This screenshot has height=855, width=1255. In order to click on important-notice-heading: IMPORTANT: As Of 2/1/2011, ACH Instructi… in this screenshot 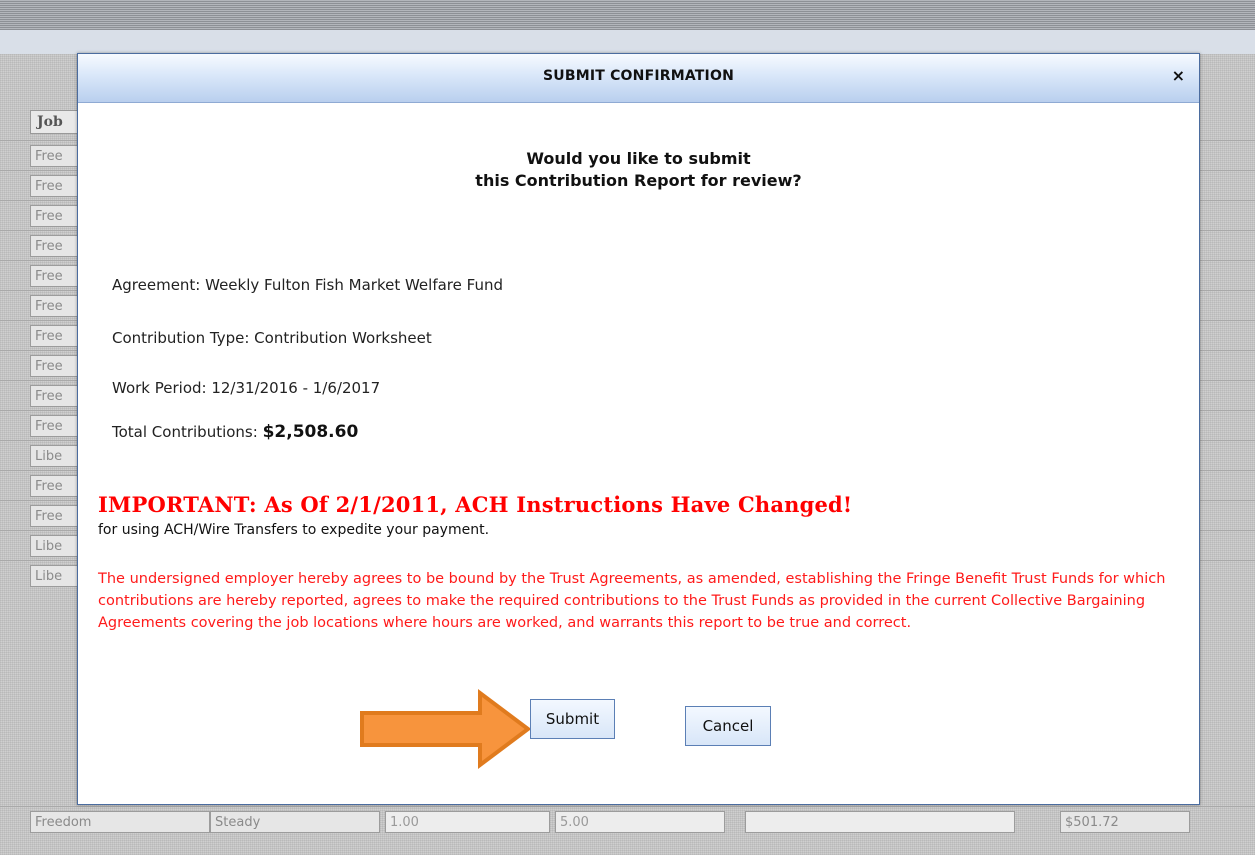, I will do `click(475, 504)`.